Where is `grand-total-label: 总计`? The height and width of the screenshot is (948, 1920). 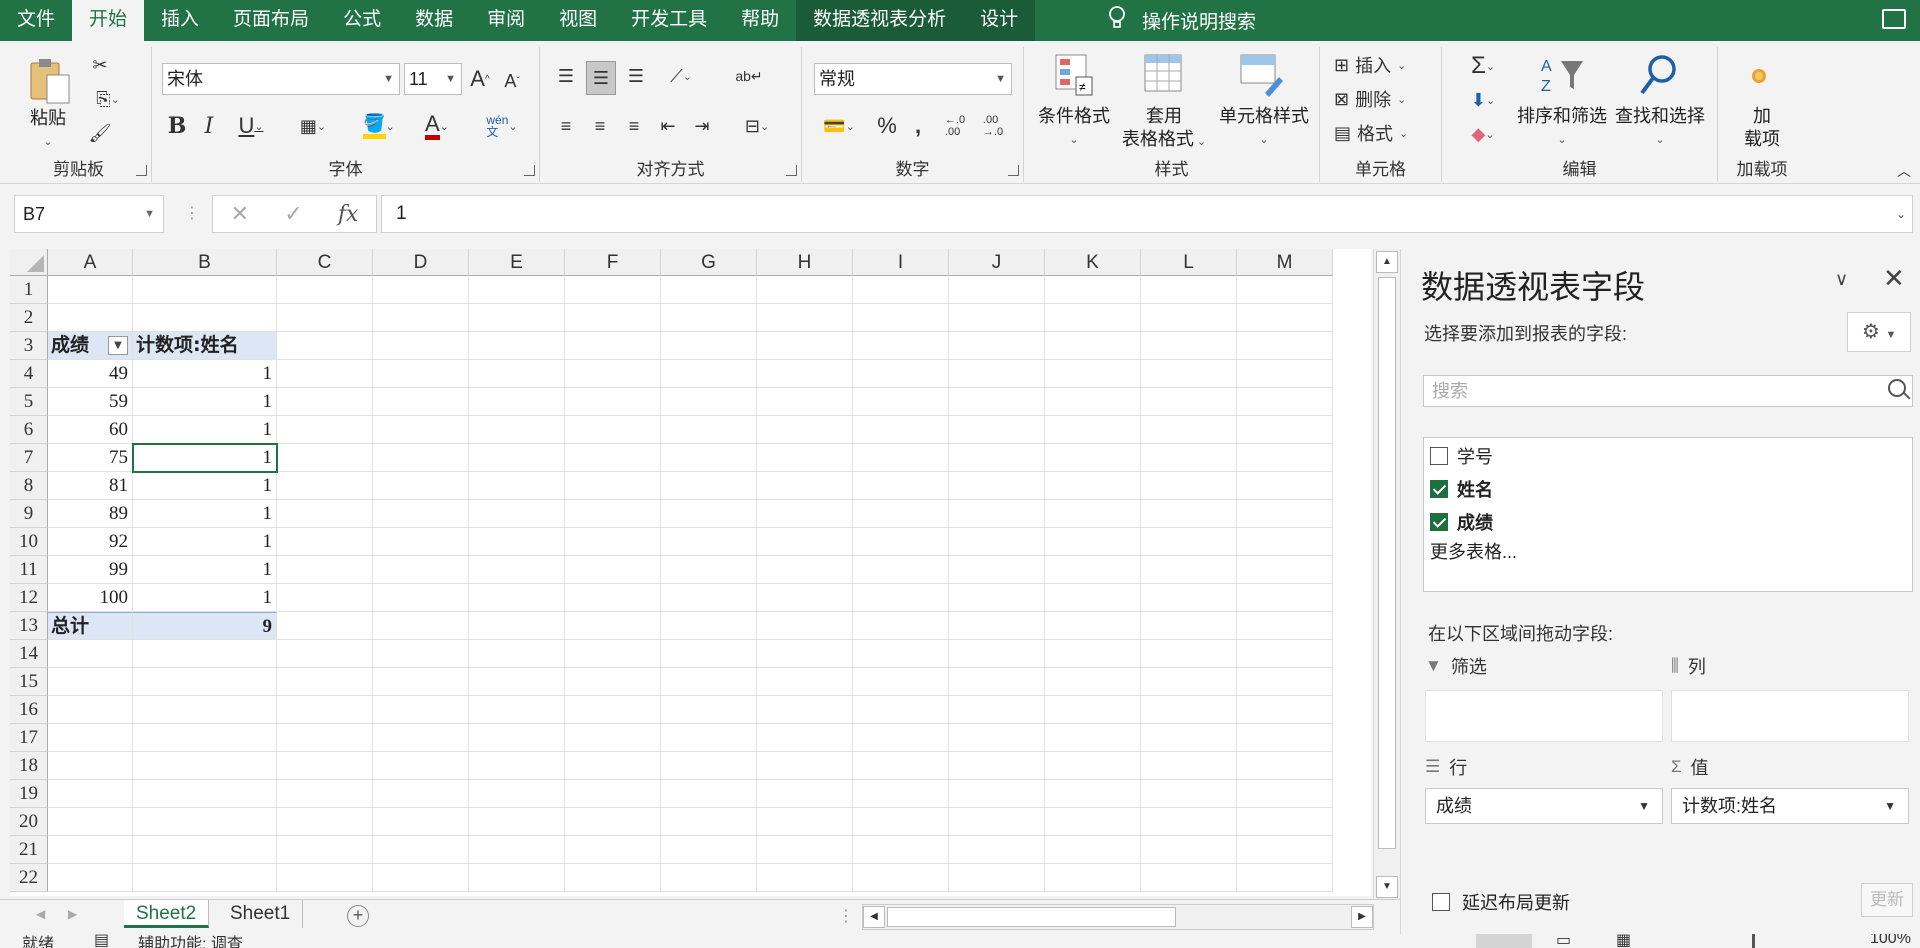
grand-total-label: 总计 is located at coordinates (90, 626).